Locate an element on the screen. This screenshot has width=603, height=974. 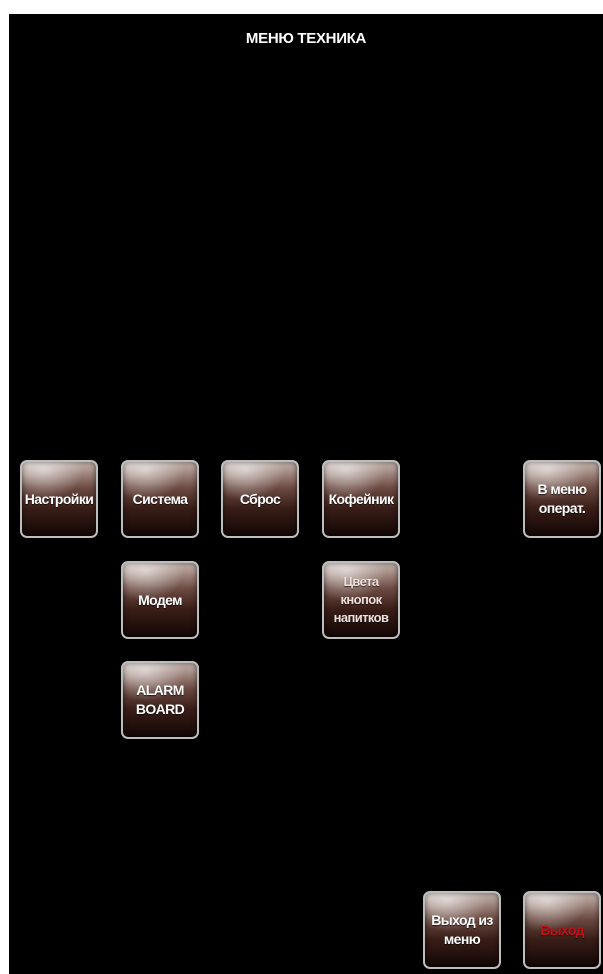
exit-menu-button: Выход из меню is located at coordinates (462, 930).